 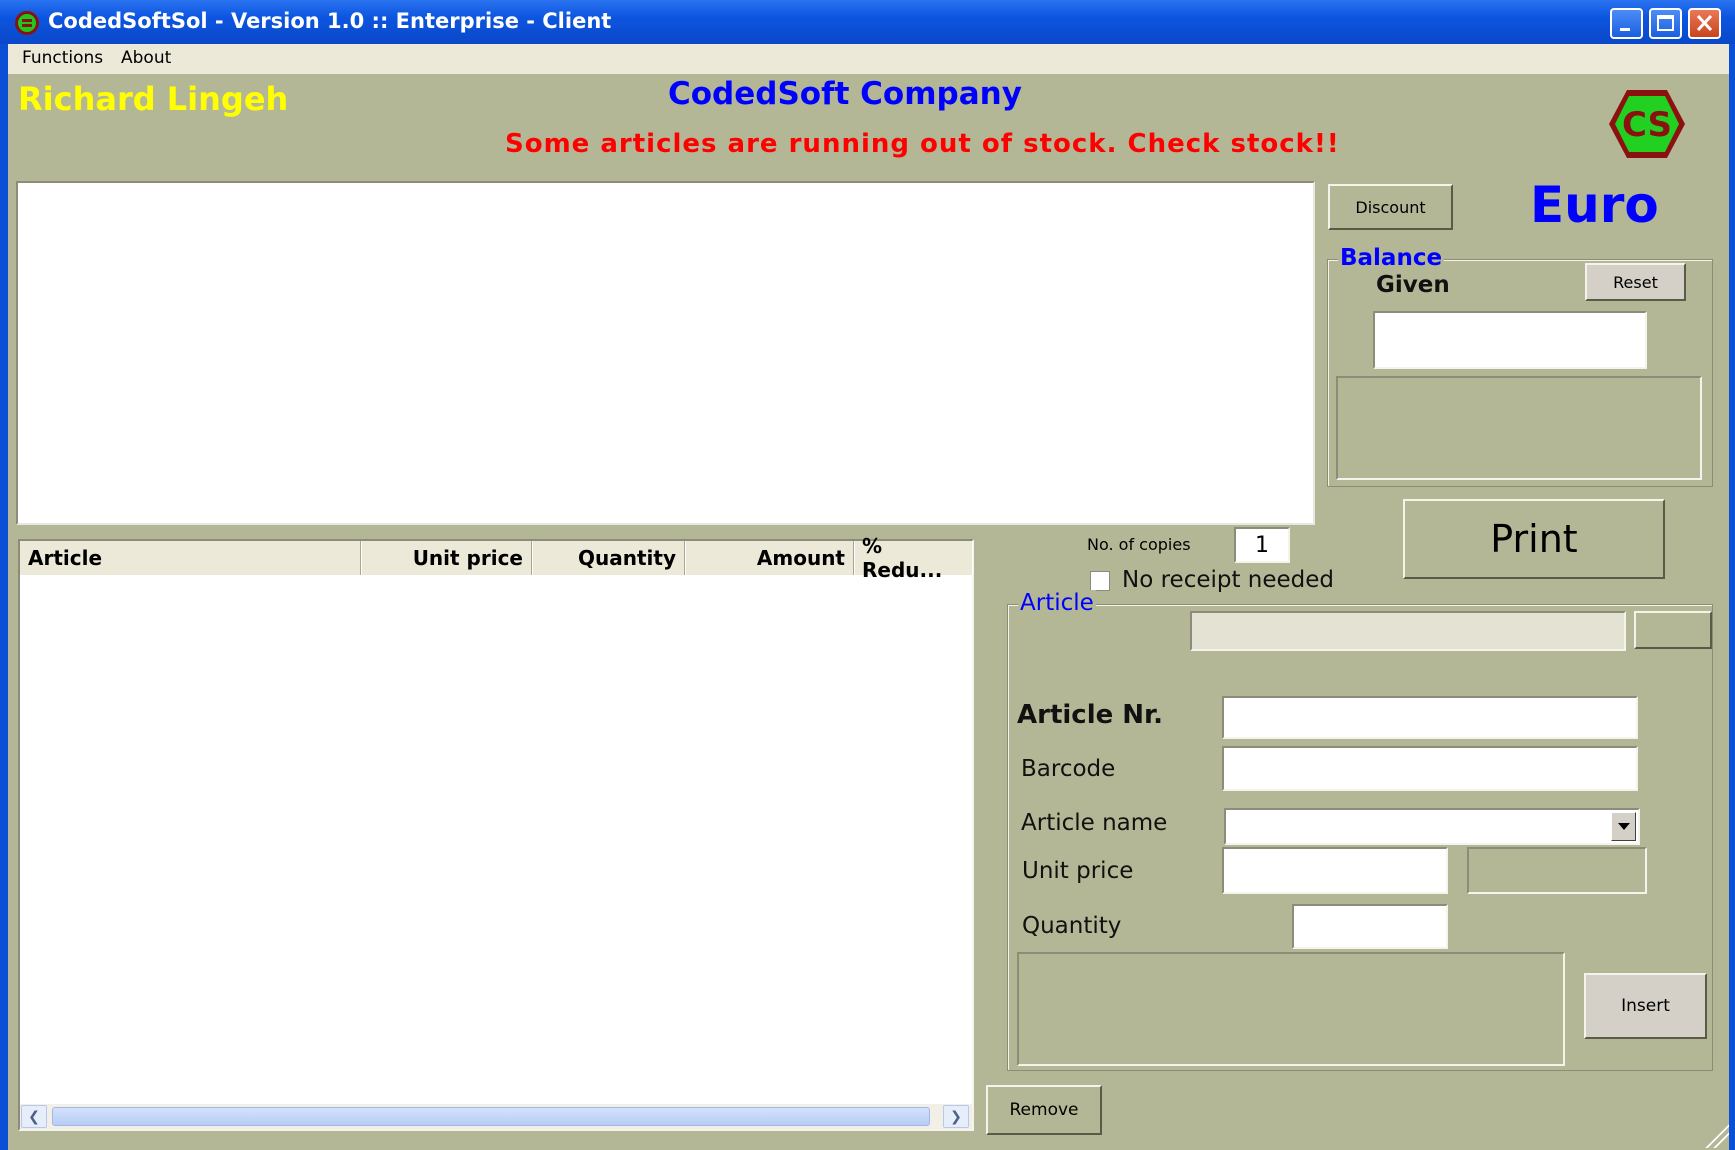 I want to click on unit-price-extra-display, so click(x=1557, y=870).